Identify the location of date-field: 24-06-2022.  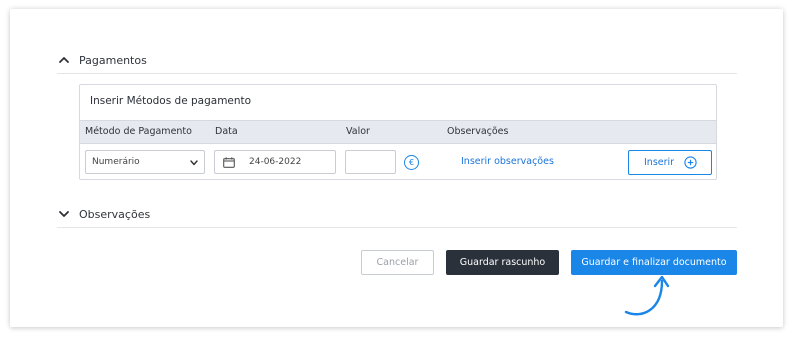
(275, 162).